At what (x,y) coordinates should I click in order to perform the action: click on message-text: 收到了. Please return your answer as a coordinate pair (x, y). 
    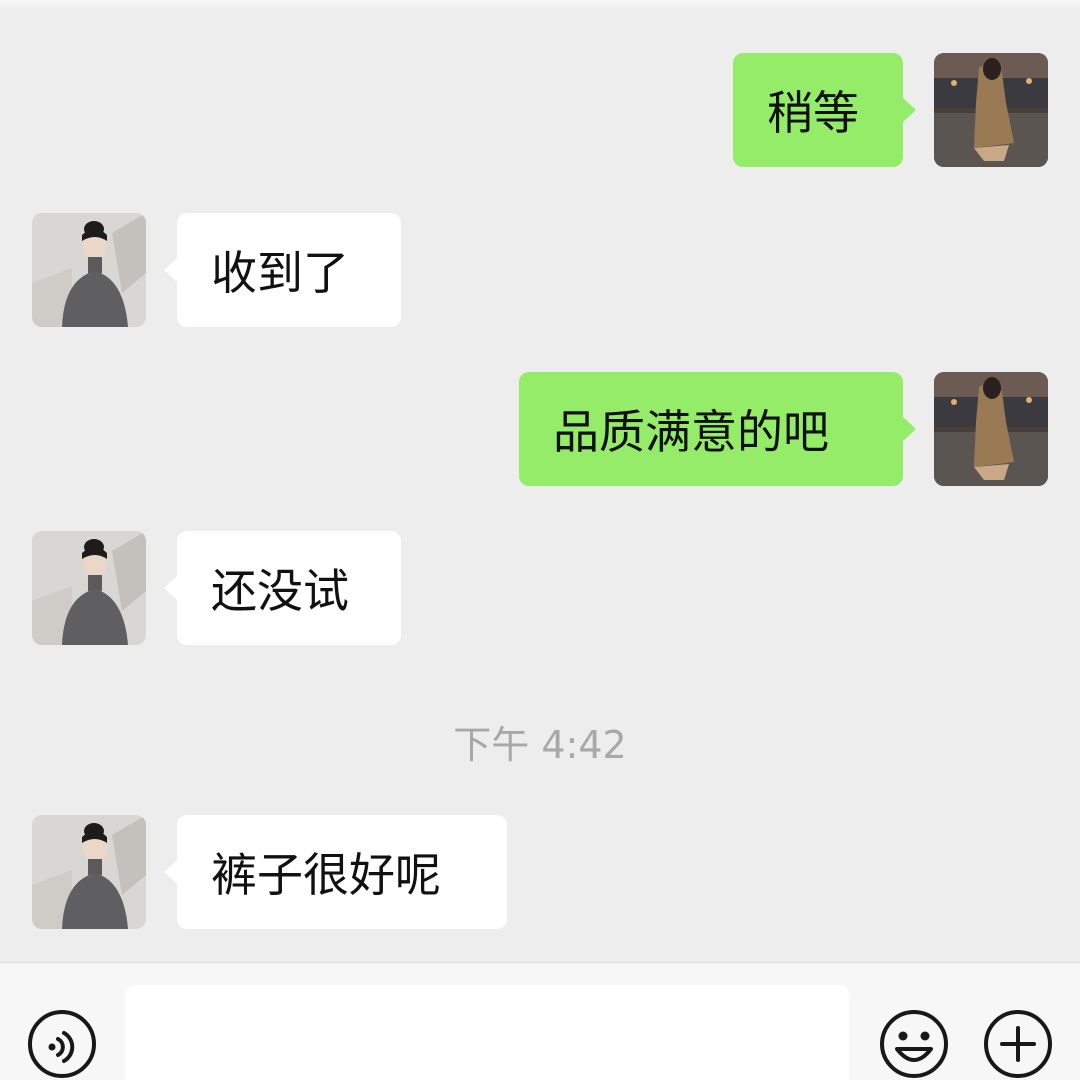
    Looking at the image, I should click on (280, 273).